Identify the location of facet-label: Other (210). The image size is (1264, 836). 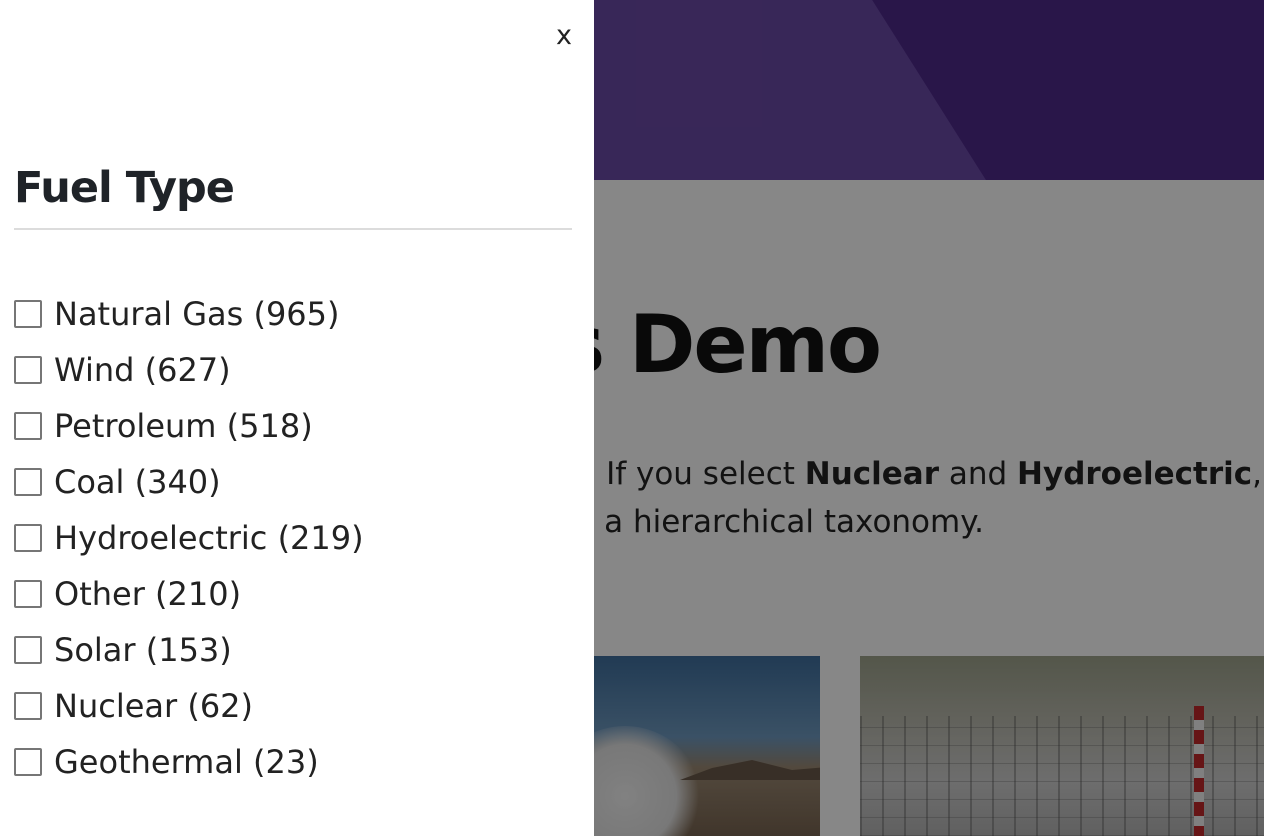
(148, 594).